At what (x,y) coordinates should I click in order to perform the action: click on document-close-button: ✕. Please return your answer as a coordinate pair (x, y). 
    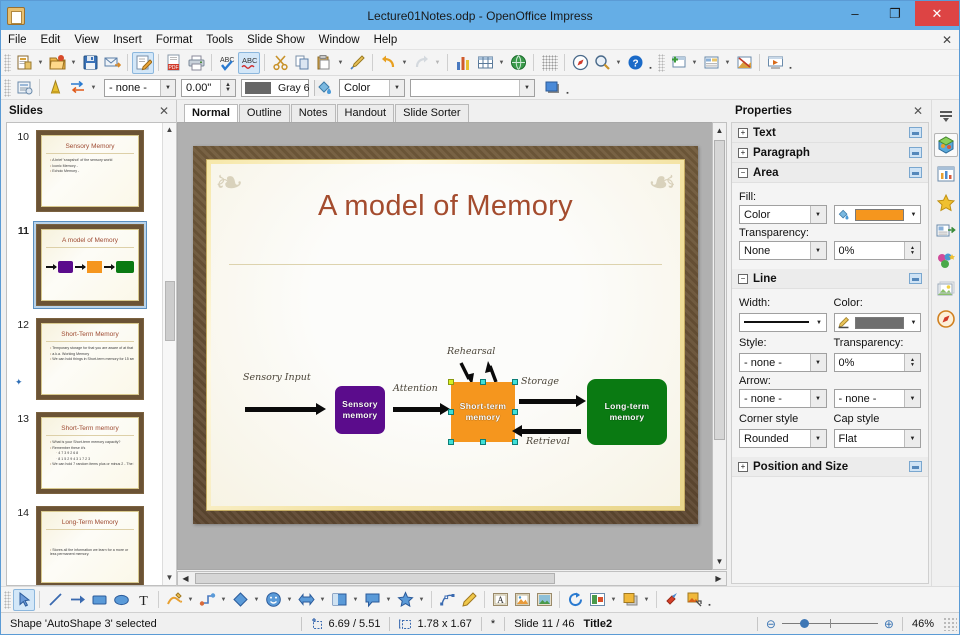
    Looking at the image, I should click on (947, 40).